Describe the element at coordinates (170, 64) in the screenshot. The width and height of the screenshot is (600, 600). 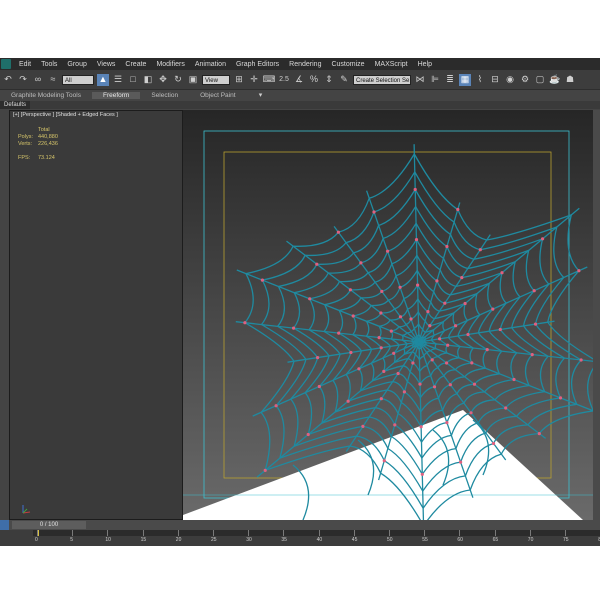
I see `menu-modifiers: Modifiers` at that location.